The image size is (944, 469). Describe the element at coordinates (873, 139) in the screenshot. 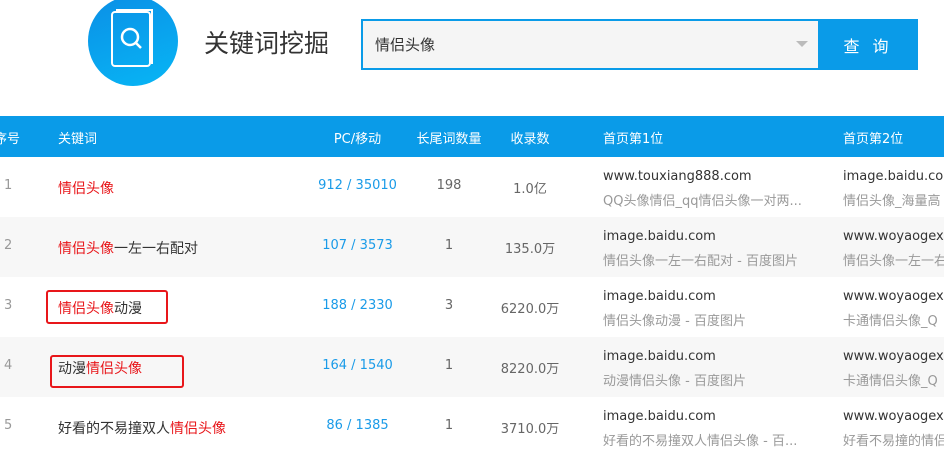

I see `col-rank2: 首页第2位` at that location.